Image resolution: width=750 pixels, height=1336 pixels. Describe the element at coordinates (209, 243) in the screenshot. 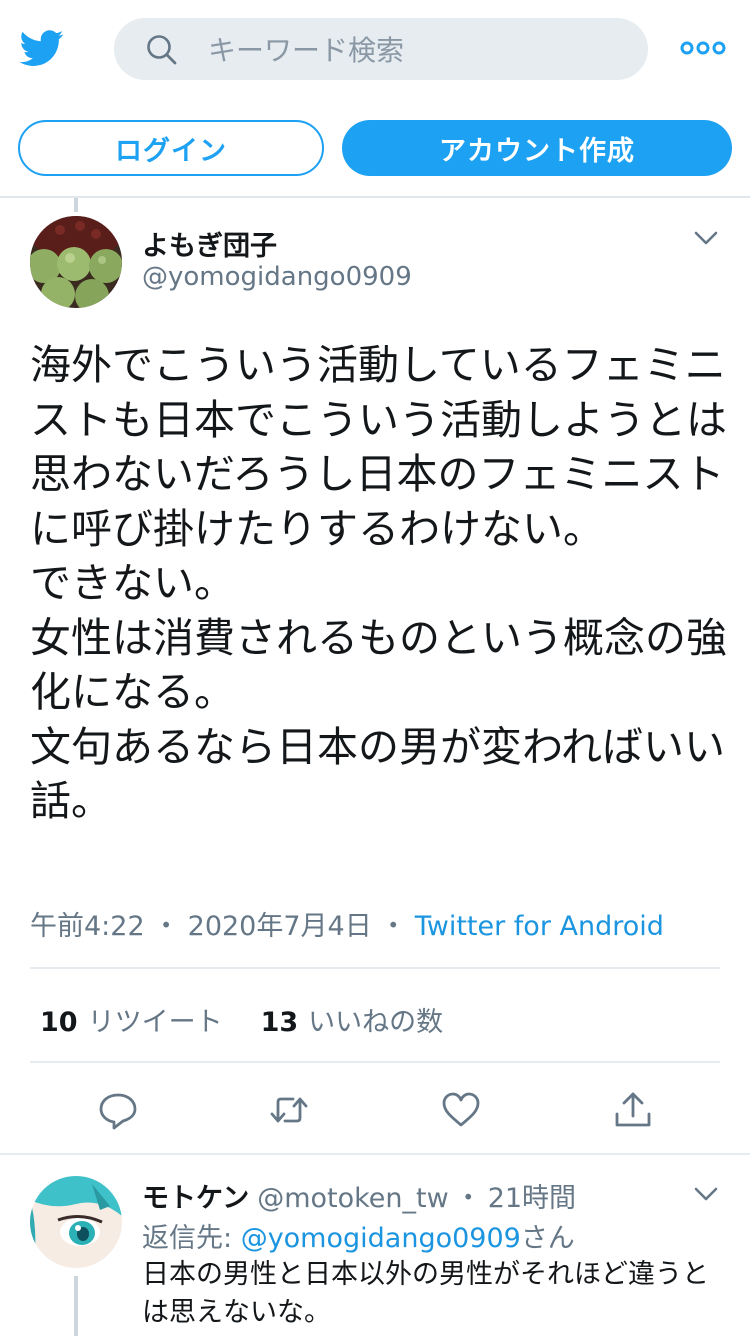

I see `author-name: よもぎ団子` at that location.